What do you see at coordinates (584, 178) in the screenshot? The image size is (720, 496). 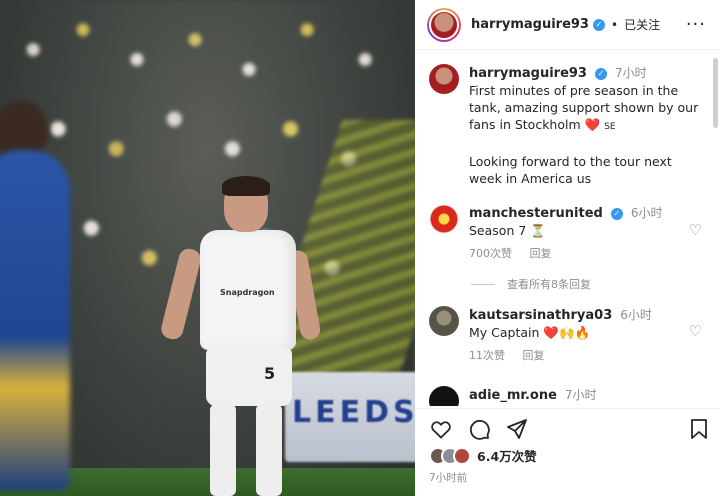 I see `flag-us: us` at bounding box center [584, 178].